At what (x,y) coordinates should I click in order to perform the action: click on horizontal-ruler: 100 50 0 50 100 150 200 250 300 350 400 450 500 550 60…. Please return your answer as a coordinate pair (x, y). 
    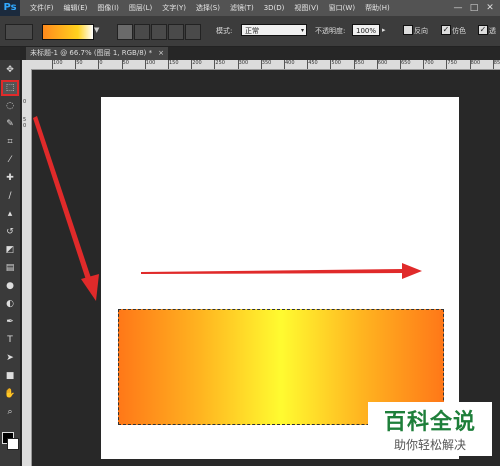
    Looking at the image, I should click on (261, 65).